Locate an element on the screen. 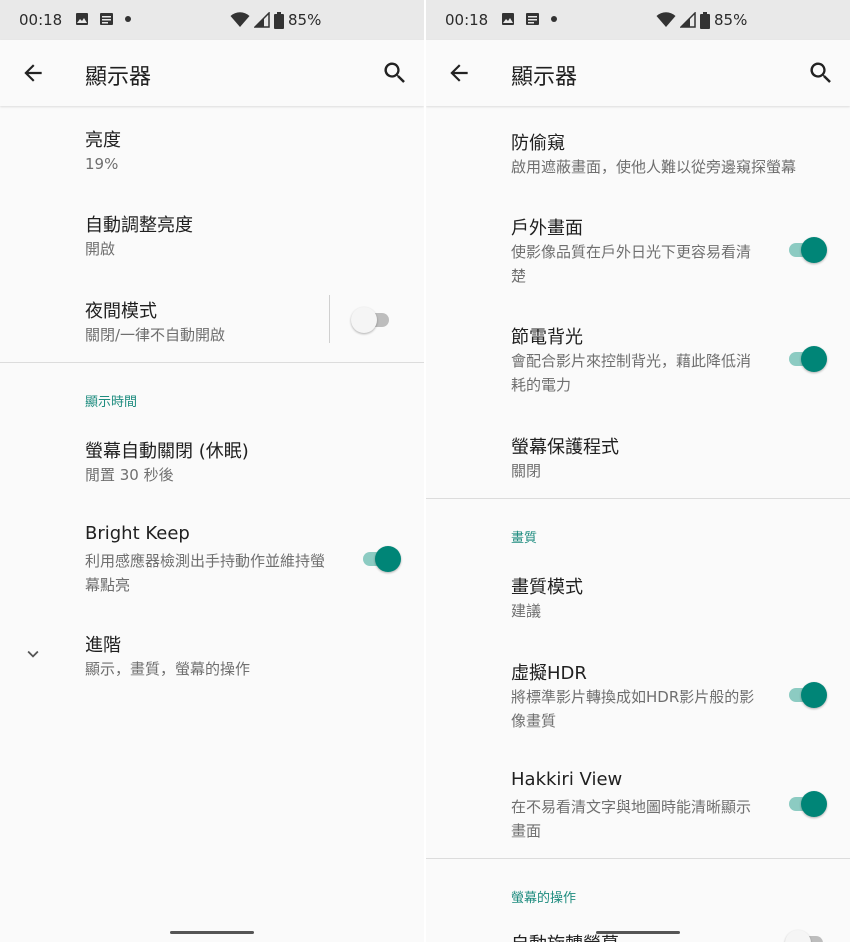 Image resolution: width=850 pixels, height=942 pixels. item-summary: 啟用遮蔽畫面，使他人難以從旁邊窺探螢幕 is located at coordinates (654, 167).